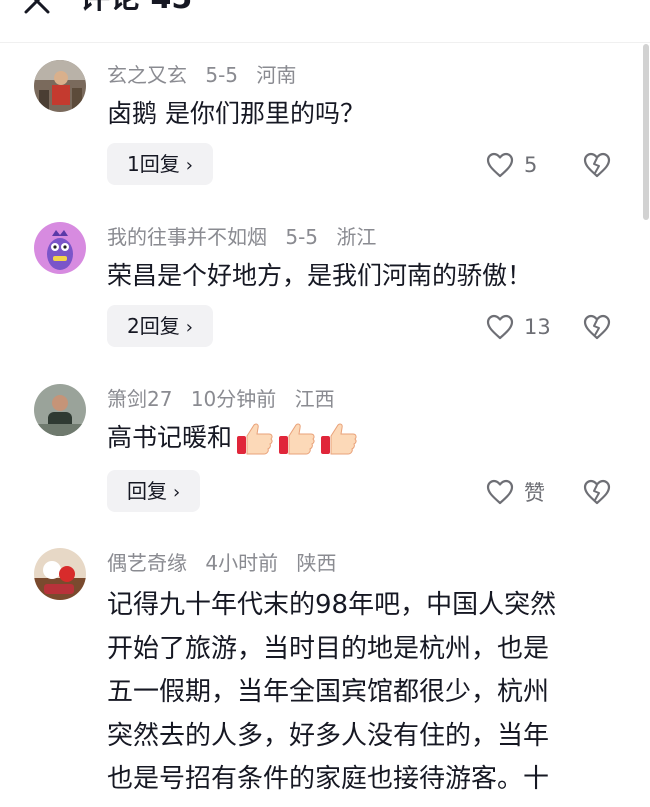 The width and height of the screenshot is (650, 807). What do you see at coordinates (332, 605) in the screenshot?
I see `comment-text-line: 记得九十年代末的98年吧，中国人突然` at bounding box center [332, 605].